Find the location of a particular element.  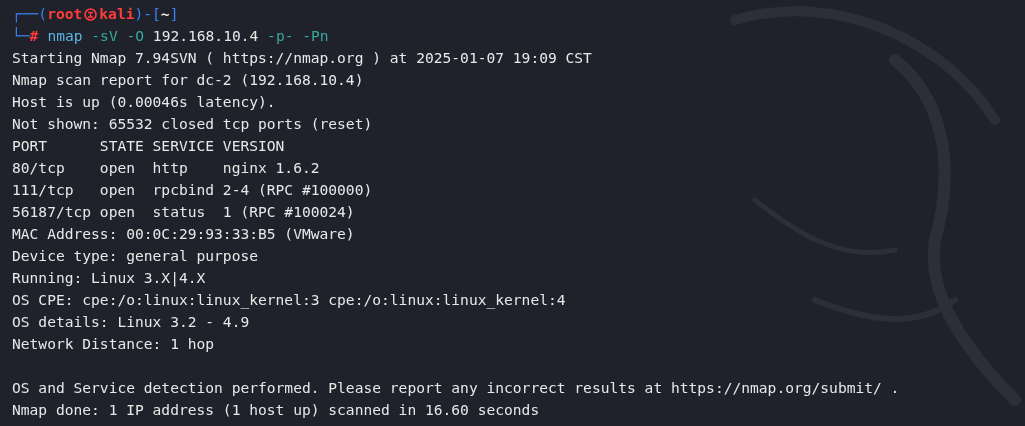

output-line: Not shown: 65532 closed tcp ports (reset) is located at coordinates (193, 124).